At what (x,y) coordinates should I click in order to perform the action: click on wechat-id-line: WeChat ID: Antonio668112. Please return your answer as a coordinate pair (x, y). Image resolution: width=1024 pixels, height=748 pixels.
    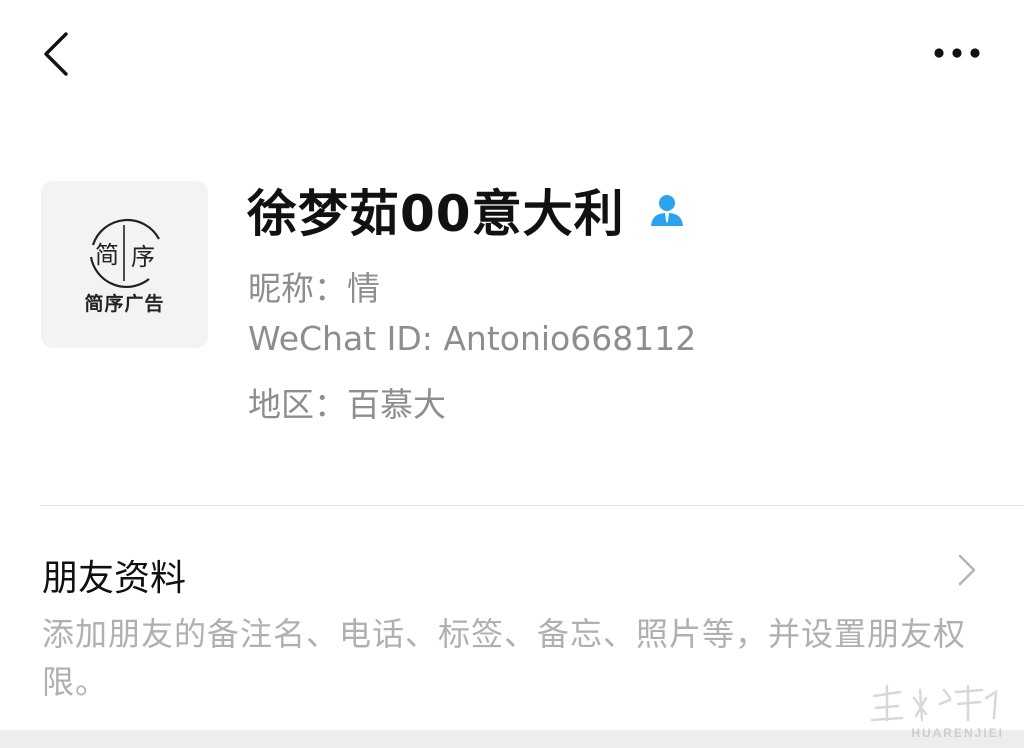
    Looking at the image, I should click on (472, 338).